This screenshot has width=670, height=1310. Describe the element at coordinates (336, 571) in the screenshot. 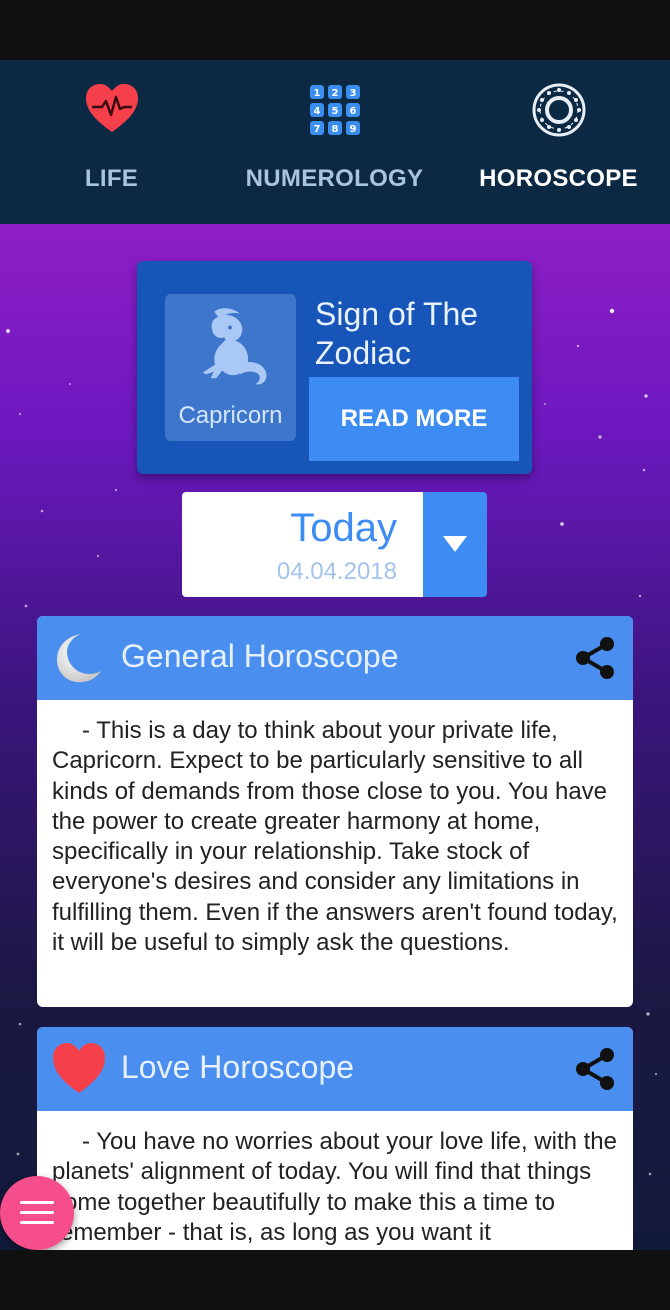

I see `date-value: 04.04.2018` at that location.